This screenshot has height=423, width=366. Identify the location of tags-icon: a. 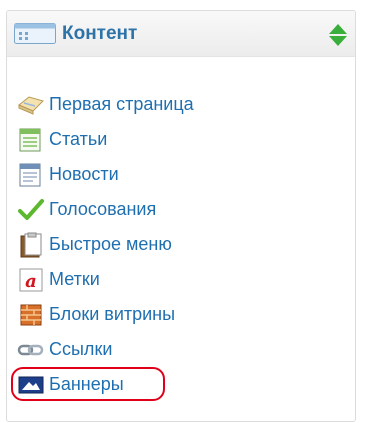
(31, 280).